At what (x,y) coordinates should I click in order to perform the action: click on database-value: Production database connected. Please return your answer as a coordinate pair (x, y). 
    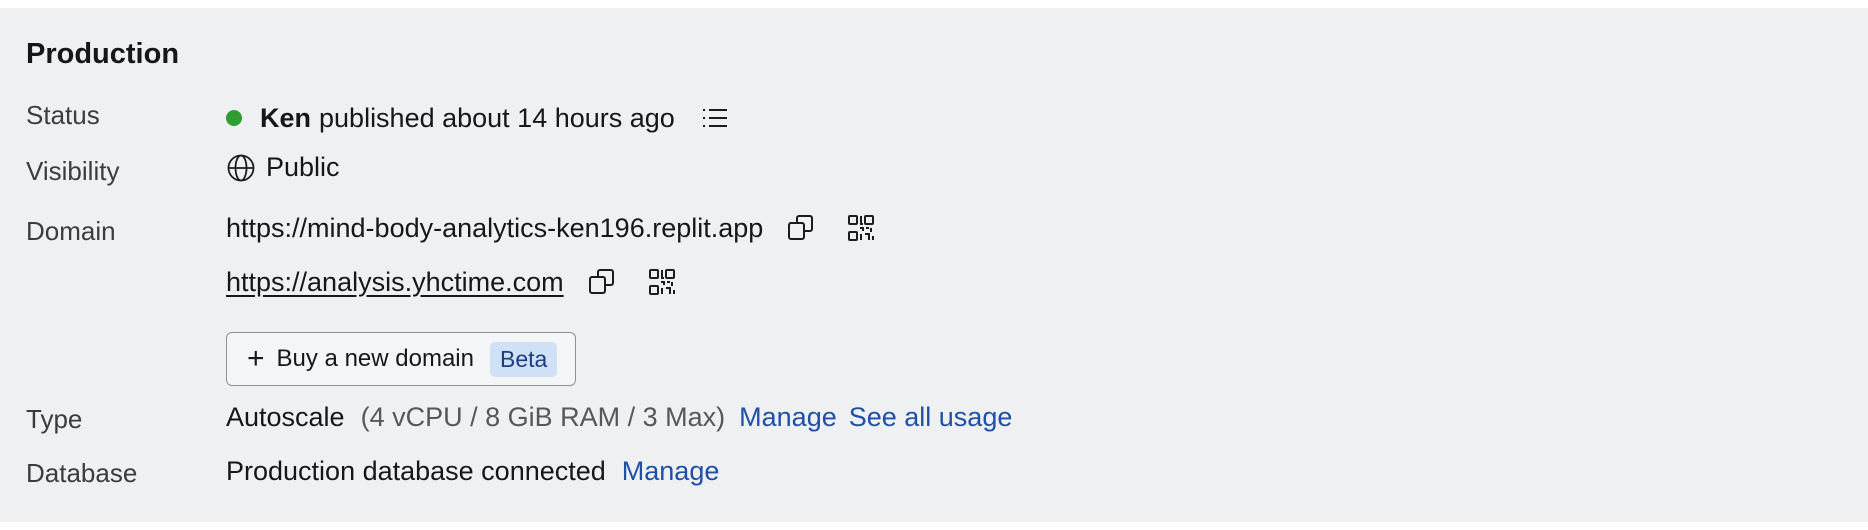
    Looking at the image, I should click on (416, 471).